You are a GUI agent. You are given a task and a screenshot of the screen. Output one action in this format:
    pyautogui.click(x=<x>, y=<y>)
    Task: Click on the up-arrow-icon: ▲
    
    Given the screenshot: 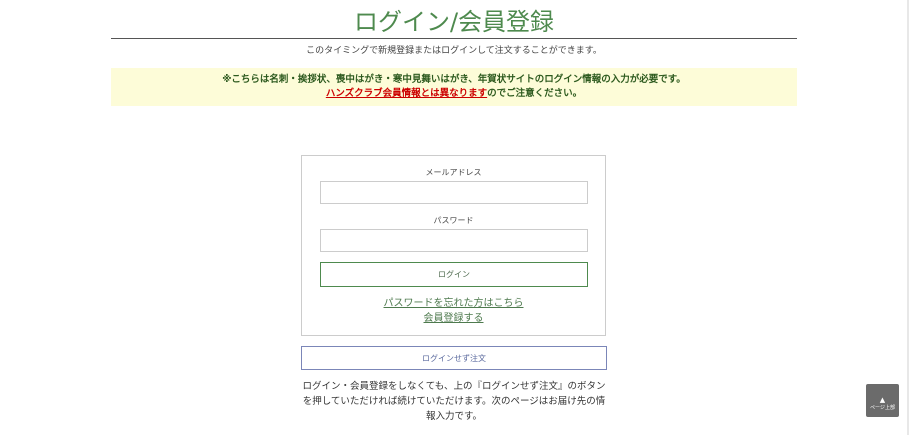 What is the action you would take?
    pyautogui.click(x=882, y=400)
    